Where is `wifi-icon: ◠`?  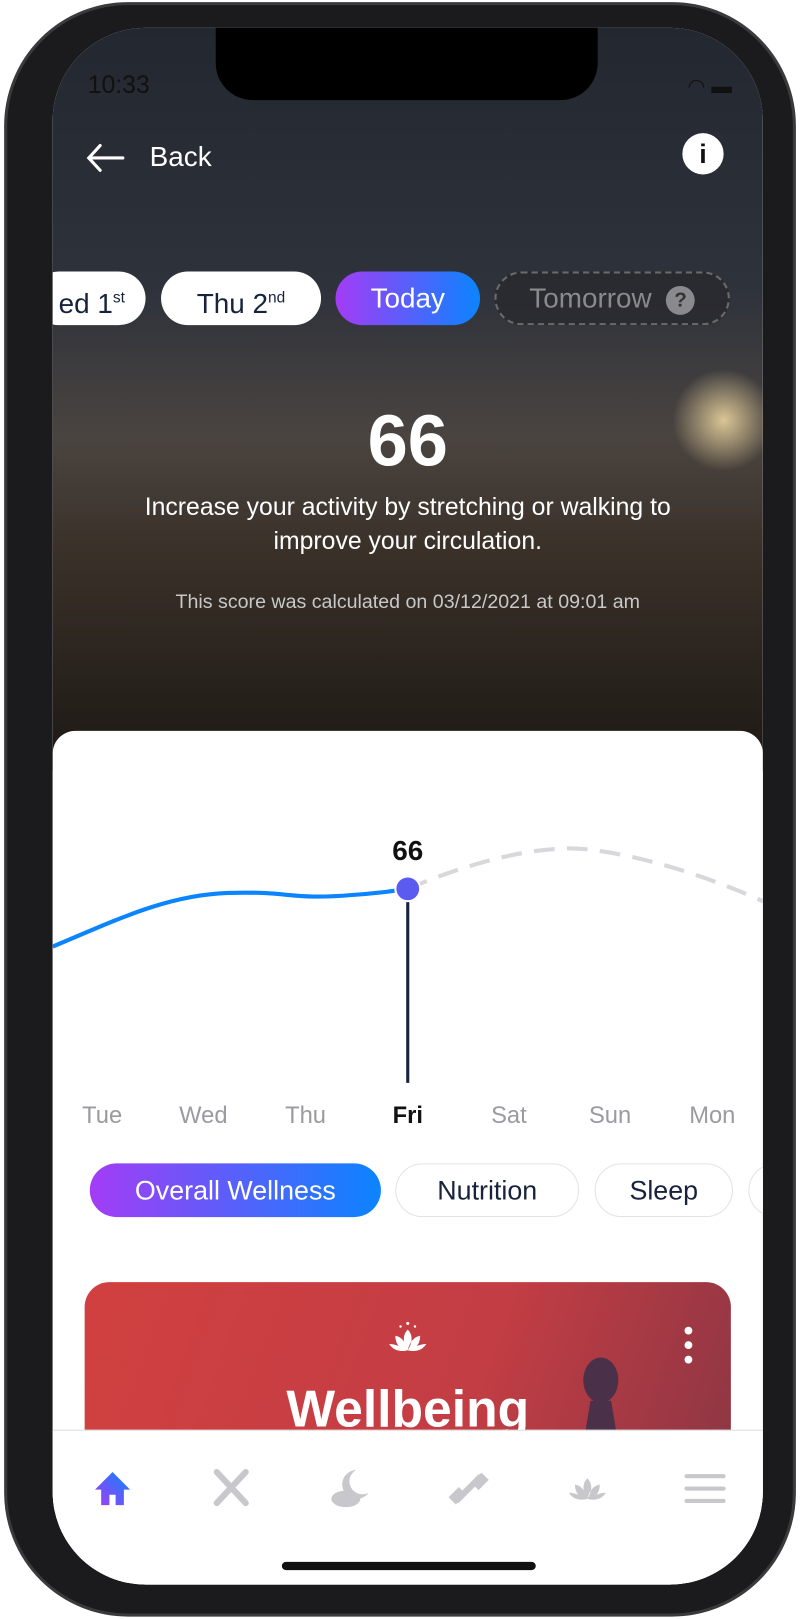 wifi-icon: ◠ is located at coordinates (696, 87).